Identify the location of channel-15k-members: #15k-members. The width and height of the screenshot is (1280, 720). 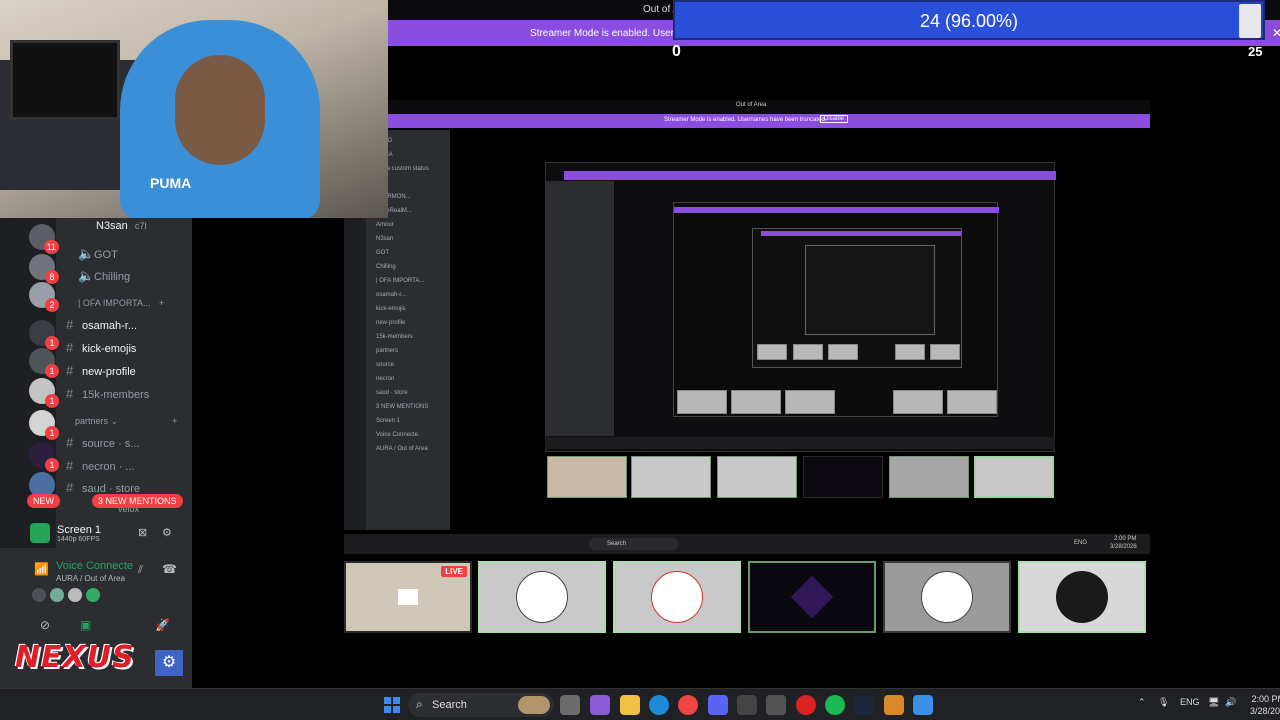
(107, 393).